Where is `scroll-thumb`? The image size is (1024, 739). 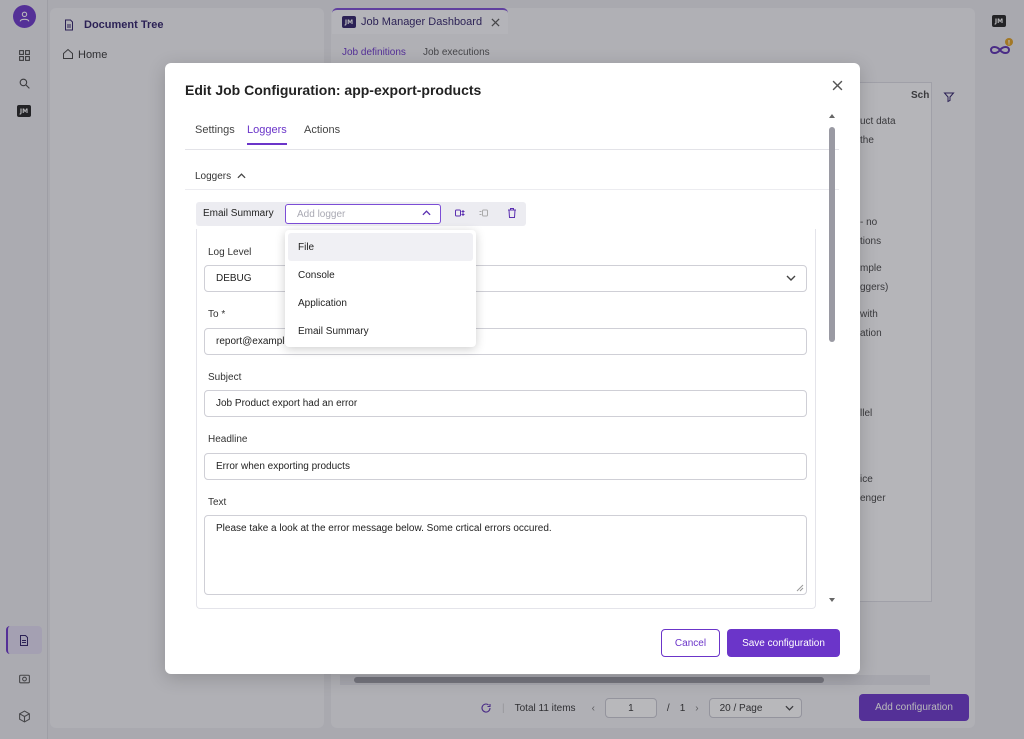
scroll-thumb is located at coordinates (832, 234).